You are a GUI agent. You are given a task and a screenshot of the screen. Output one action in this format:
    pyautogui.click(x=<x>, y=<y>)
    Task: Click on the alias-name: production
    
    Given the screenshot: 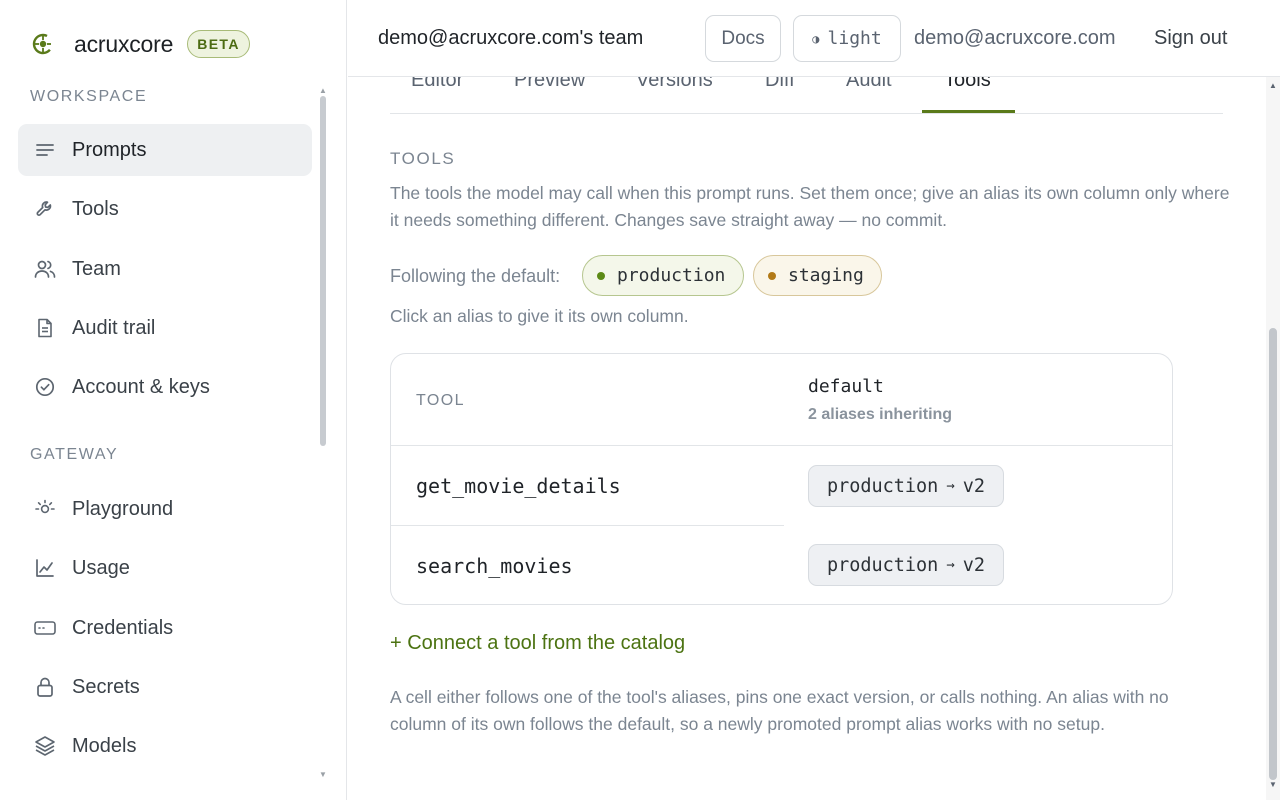 What is the action you would take?
    pyautogui.click(x=671, y=275)
    